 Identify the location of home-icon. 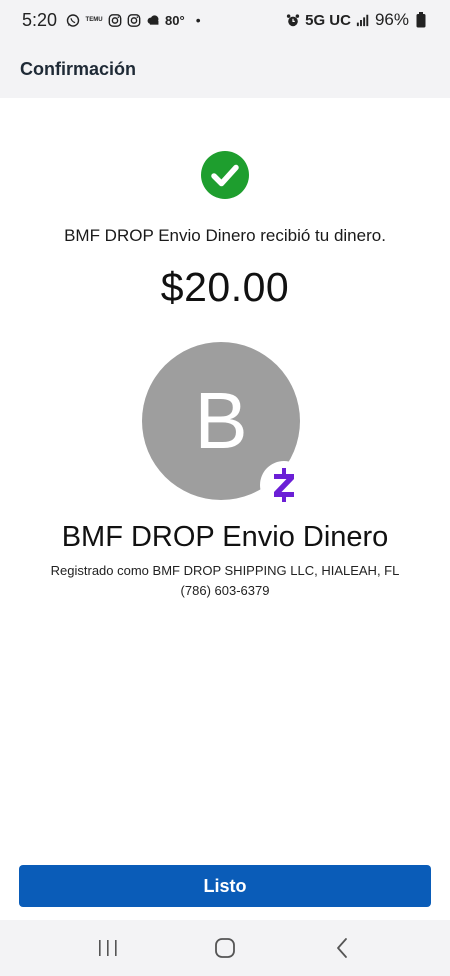
(225, 948).